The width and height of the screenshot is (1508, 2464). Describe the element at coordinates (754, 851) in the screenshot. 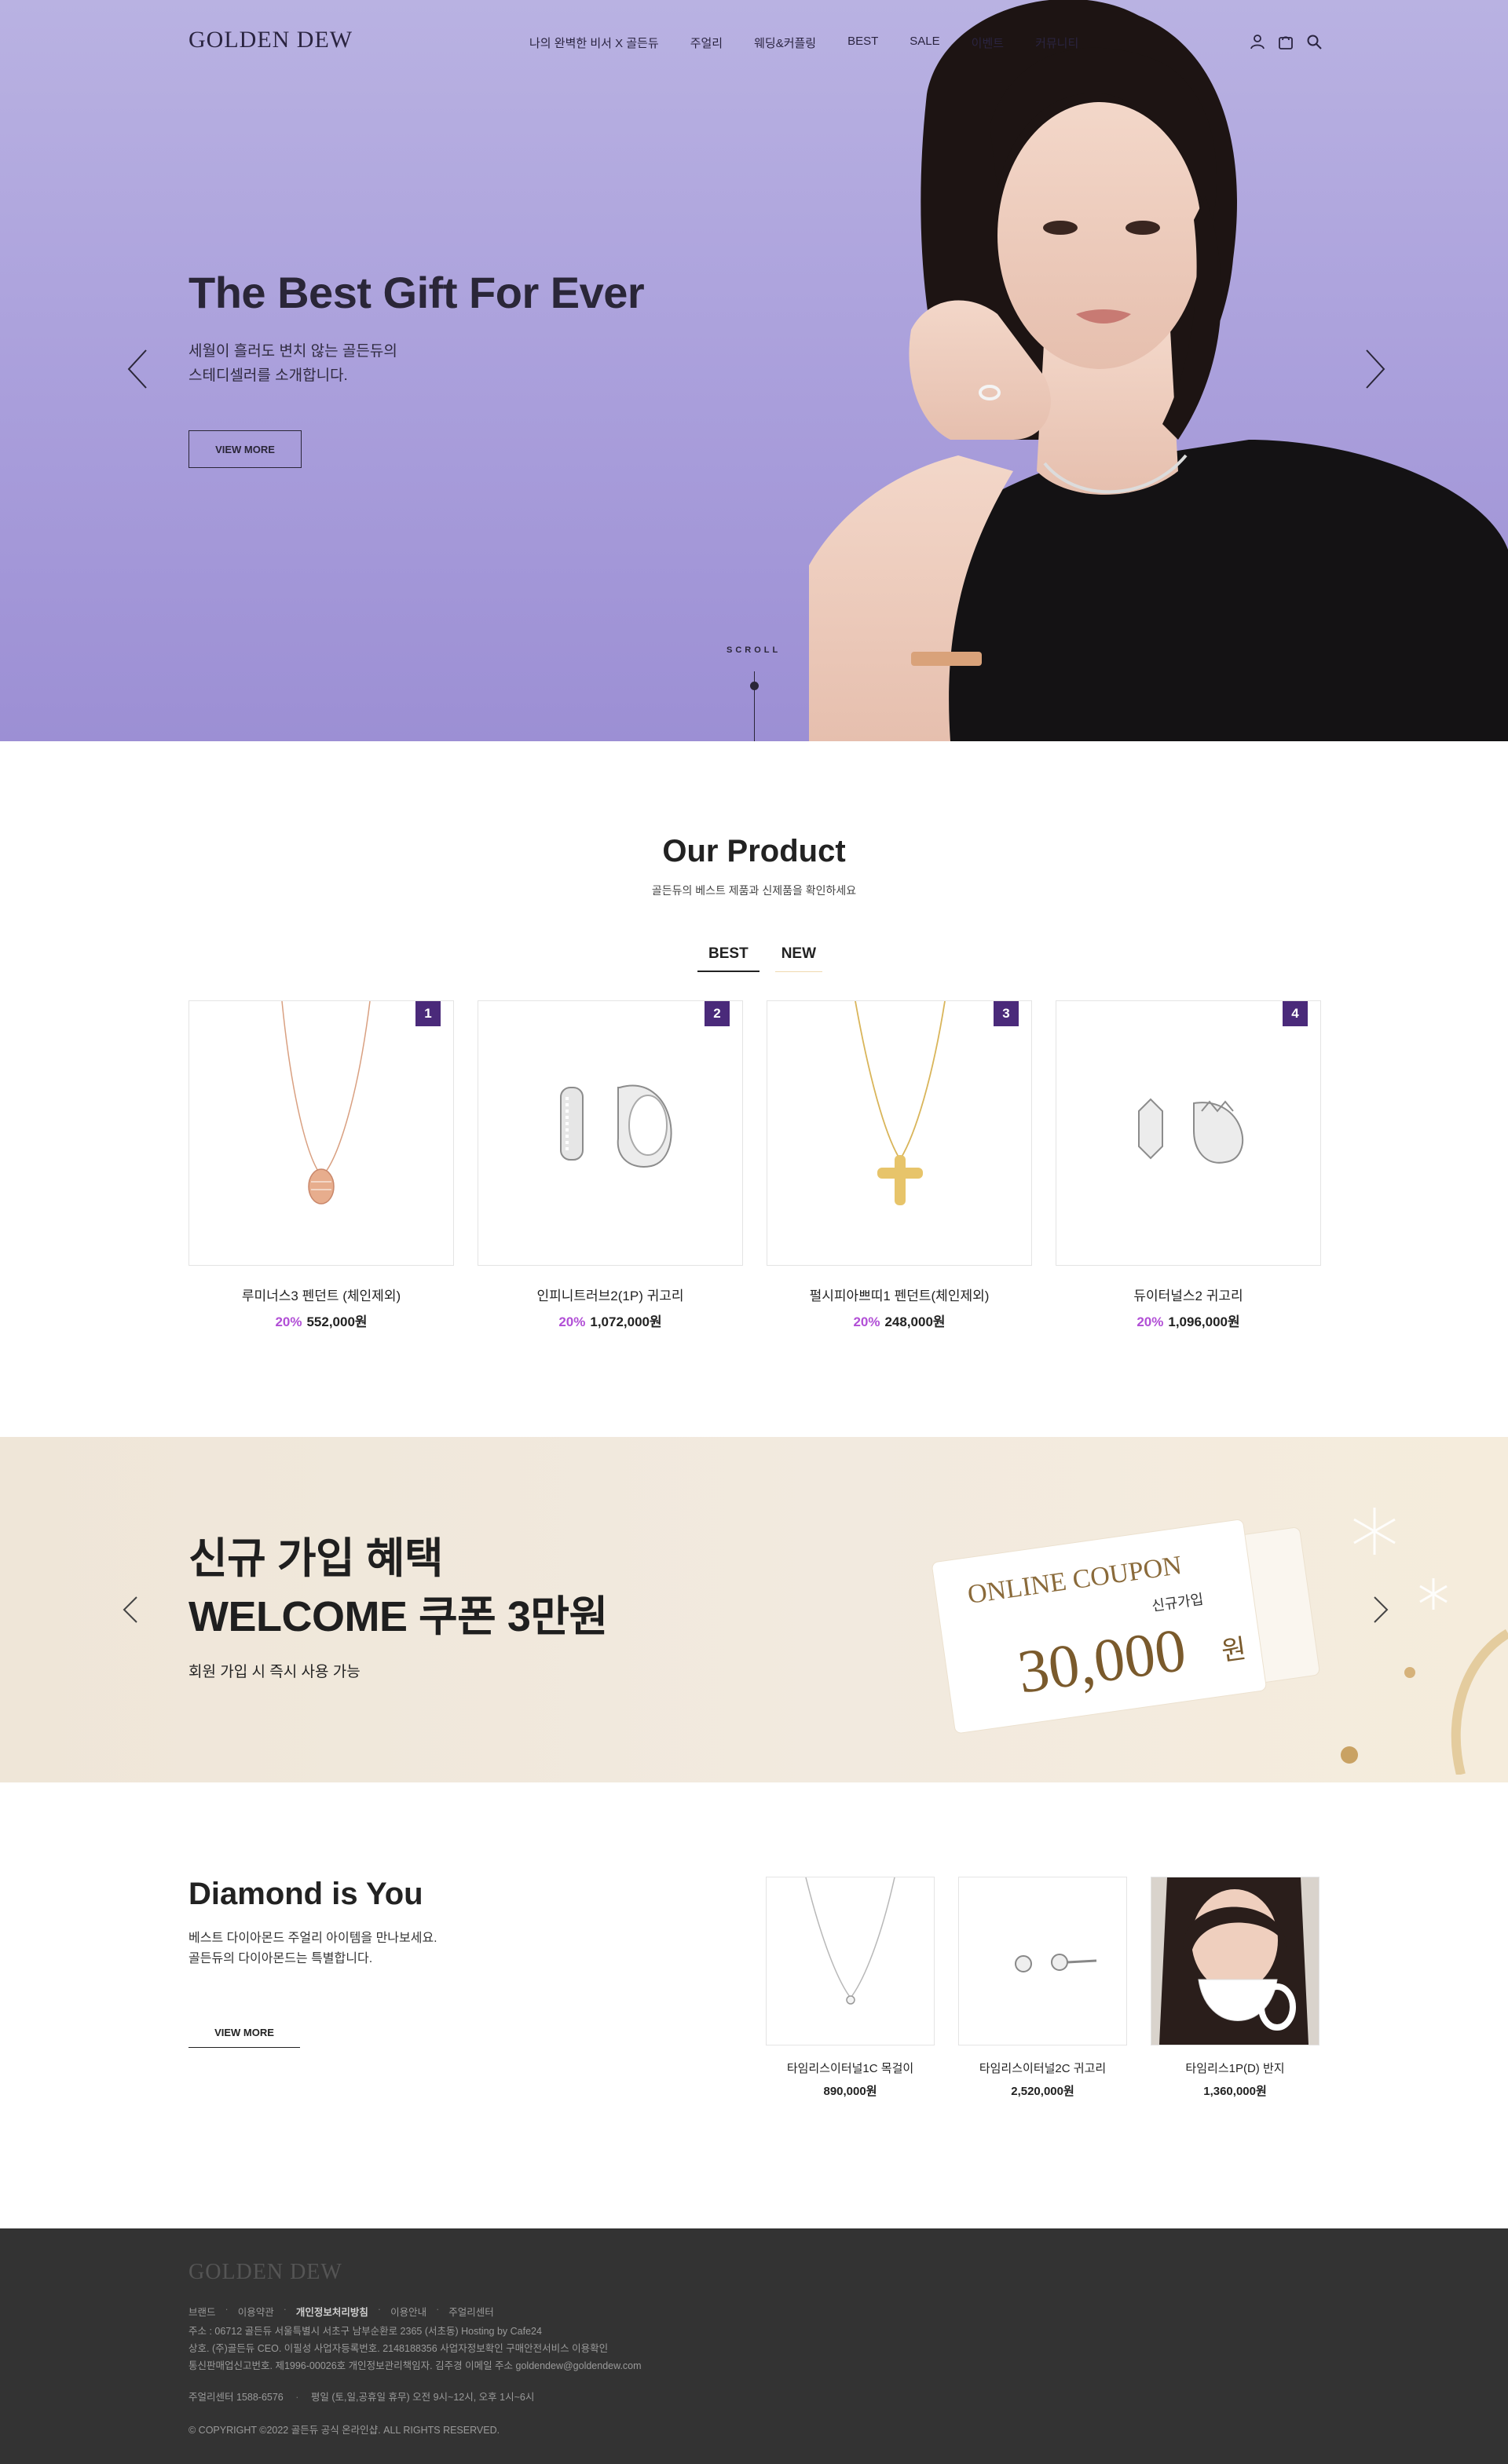

I see `product-section-title: Our Product` at that location.